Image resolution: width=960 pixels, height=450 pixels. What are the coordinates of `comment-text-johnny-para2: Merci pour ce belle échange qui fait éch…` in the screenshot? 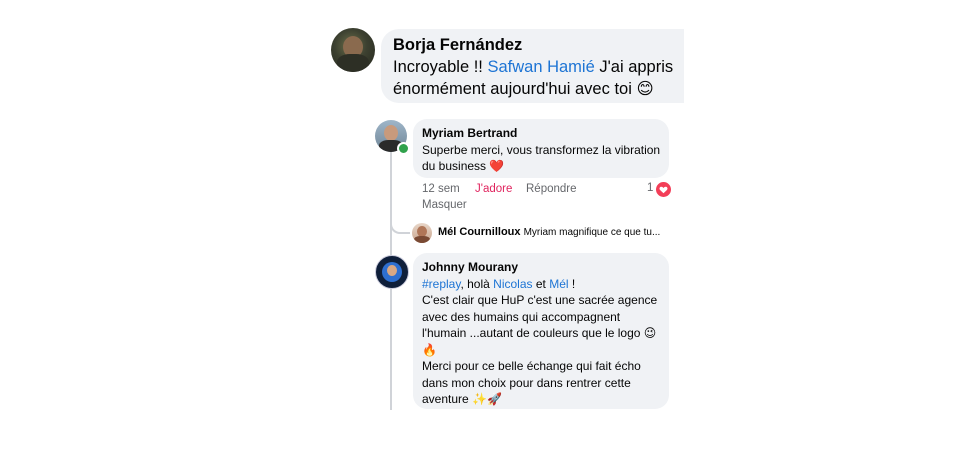 It's located at (531, 382).